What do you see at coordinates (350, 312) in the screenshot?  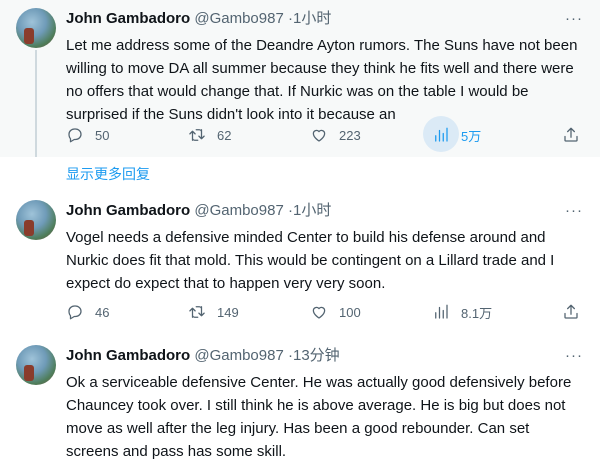 I see `like-count: 100` at bounding box center [350, 312].